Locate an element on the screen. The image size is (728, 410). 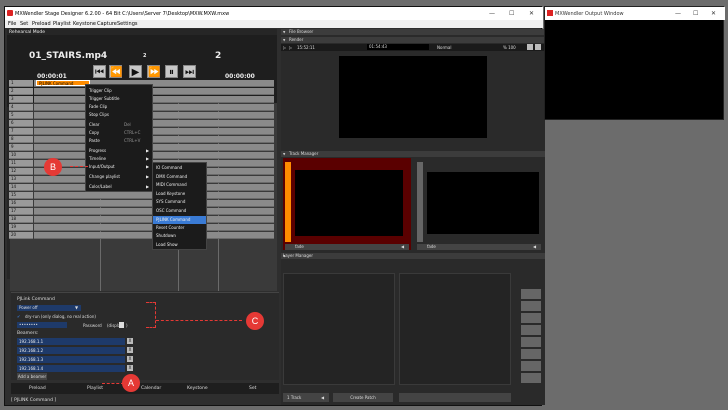
fit-icon is located at coordinates (530, 47).